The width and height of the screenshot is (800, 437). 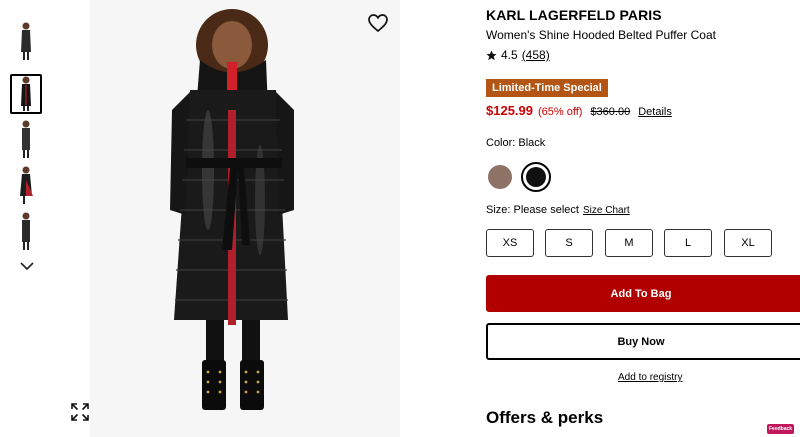 What do you see at coordinates (509, 55) in the screenshot?
I see `rating-value: 4.5` at bounding box center [509, 55].